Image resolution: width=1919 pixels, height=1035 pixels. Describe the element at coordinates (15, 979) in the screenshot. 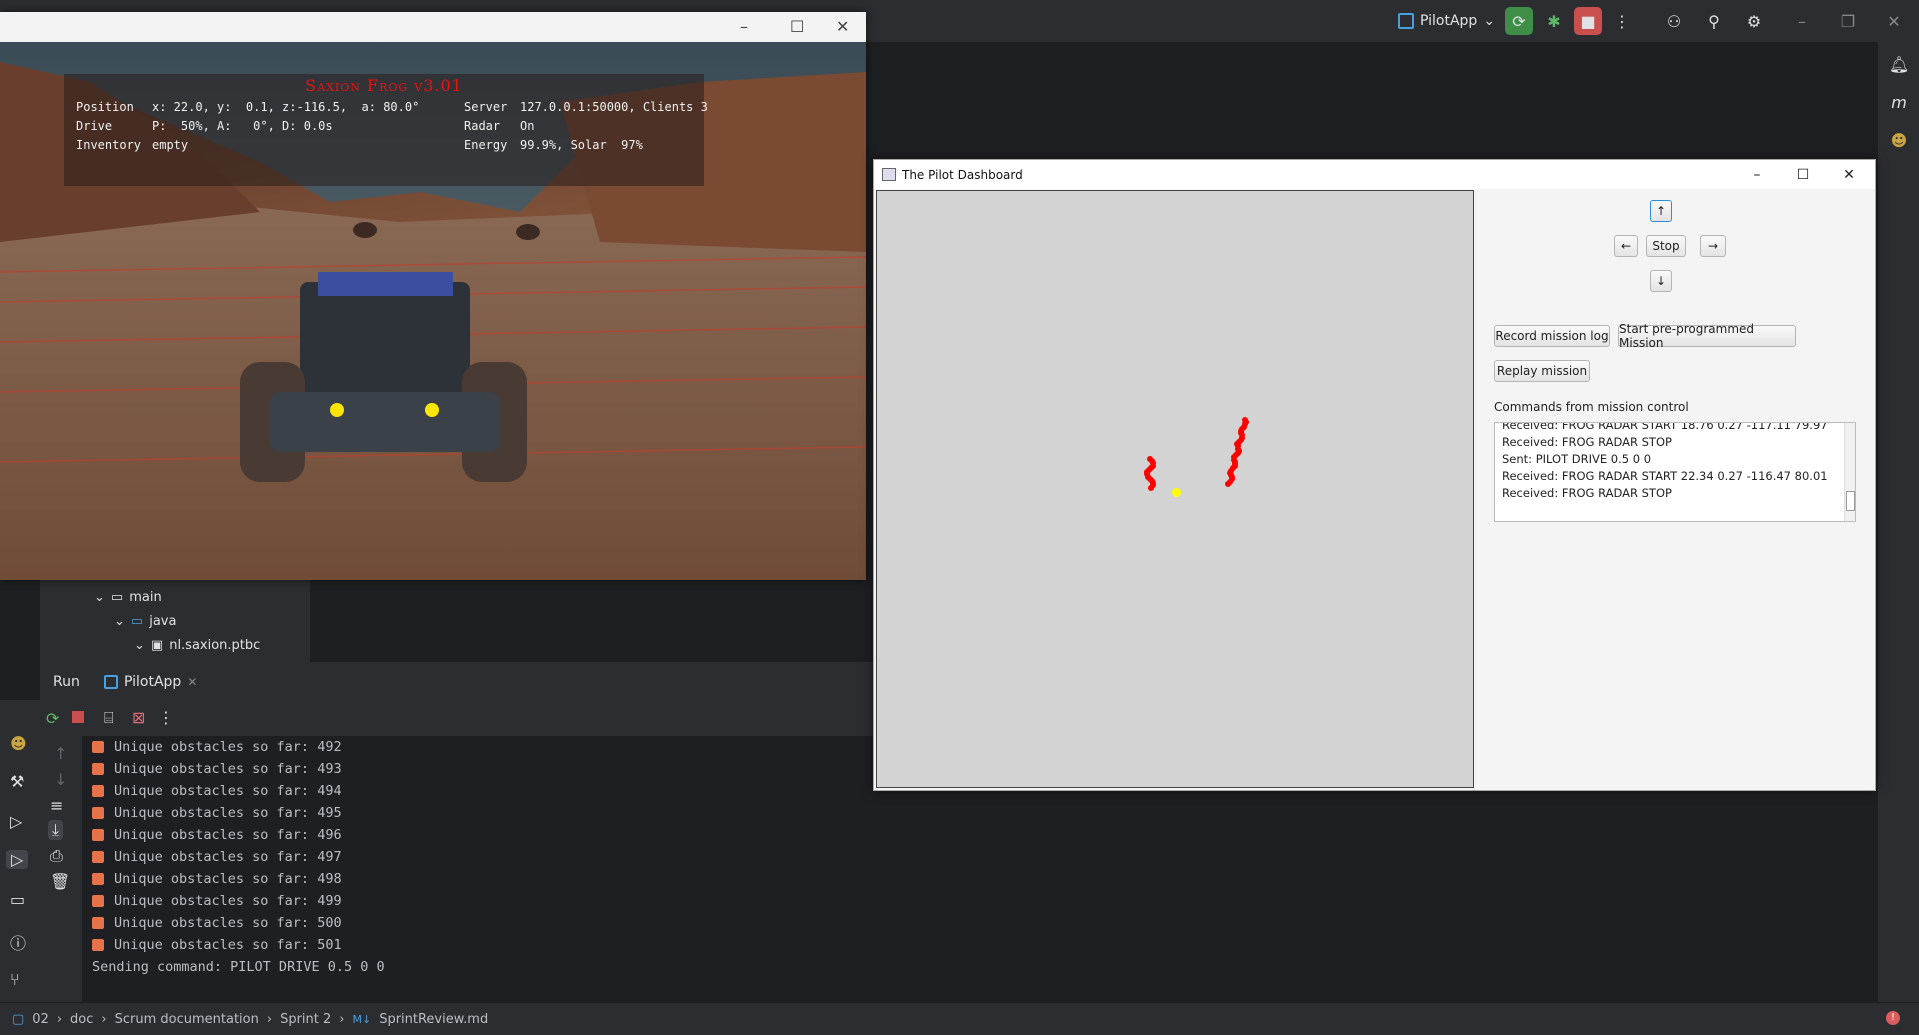

I see `git-icon: ⑂` at that location.